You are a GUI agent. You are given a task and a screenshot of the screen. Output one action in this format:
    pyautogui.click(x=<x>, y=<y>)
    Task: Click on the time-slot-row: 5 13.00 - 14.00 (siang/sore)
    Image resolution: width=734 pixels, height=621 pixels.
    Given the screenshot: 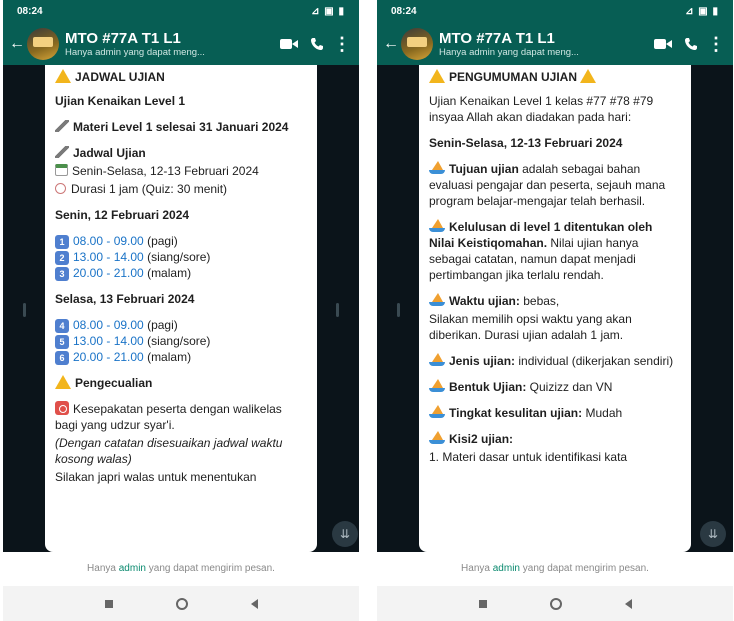 What is the action you would take?
    pyautogui.click(x=181, y=341)
    